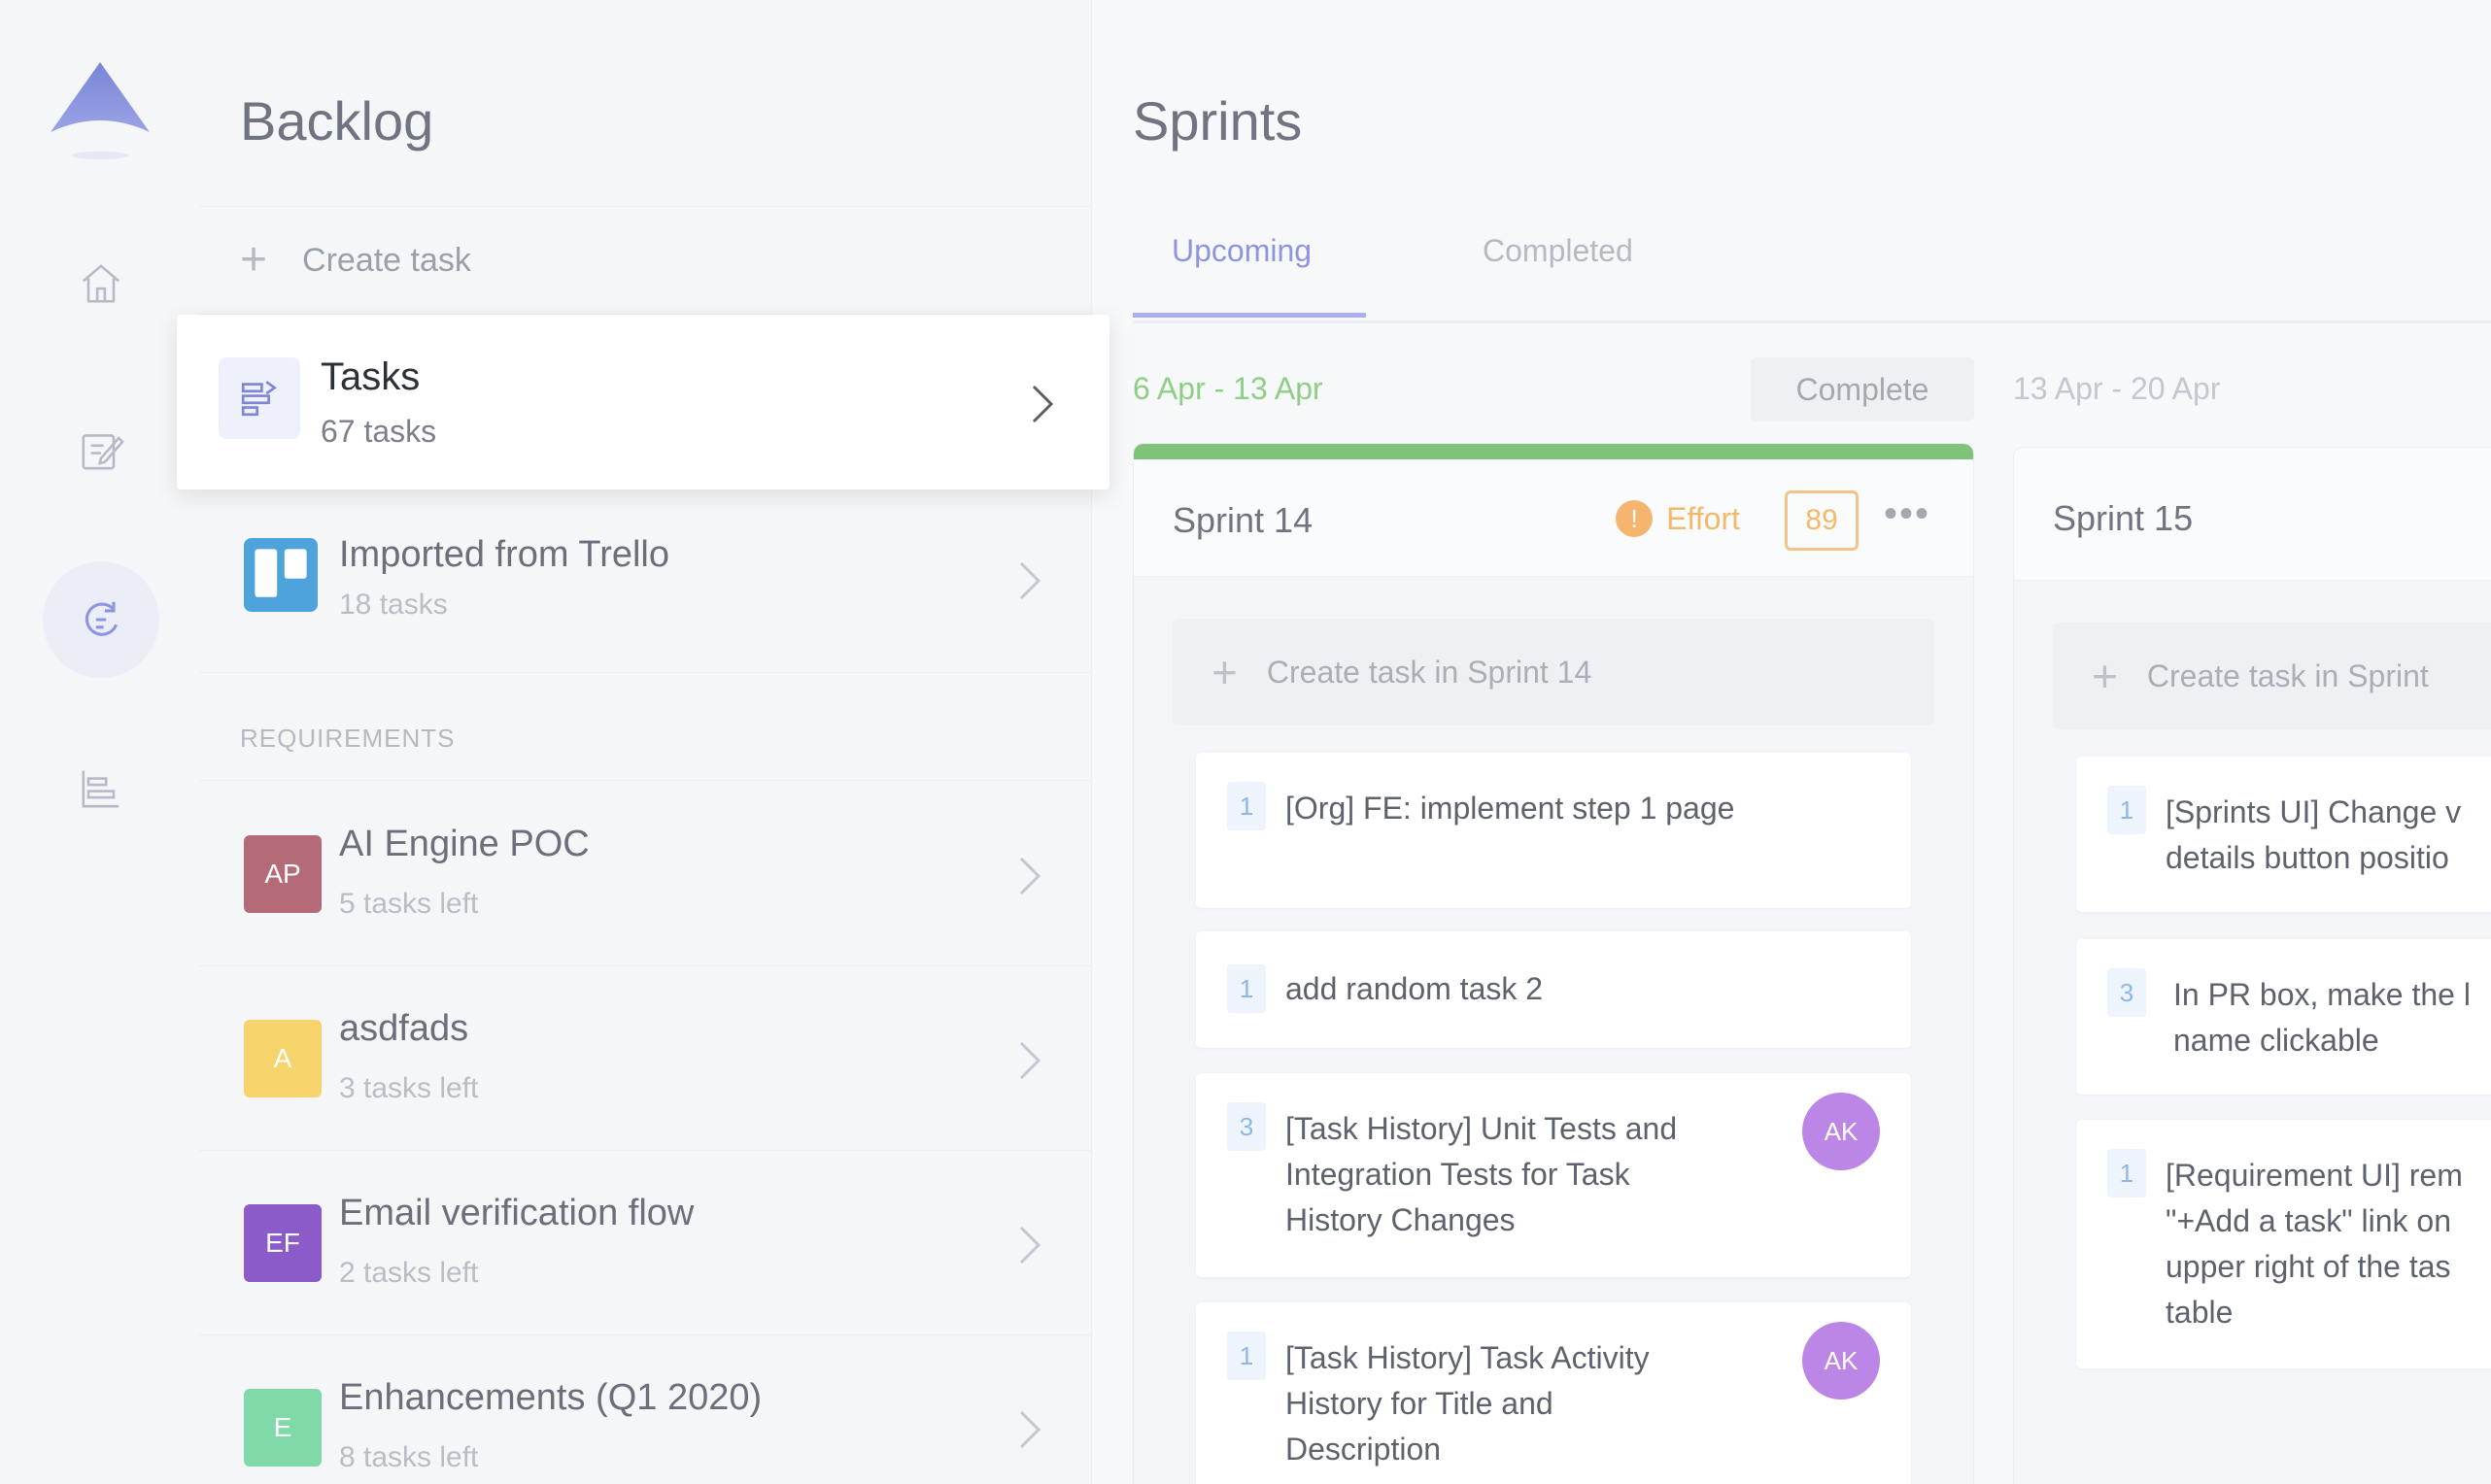 The width and height of the screenshot is (2491, 1484). Describe the element at coordinates (2117, 388) in the screenshot. I see `sprint-15-date-range: 13 Apr - 20 Apr` at that location.